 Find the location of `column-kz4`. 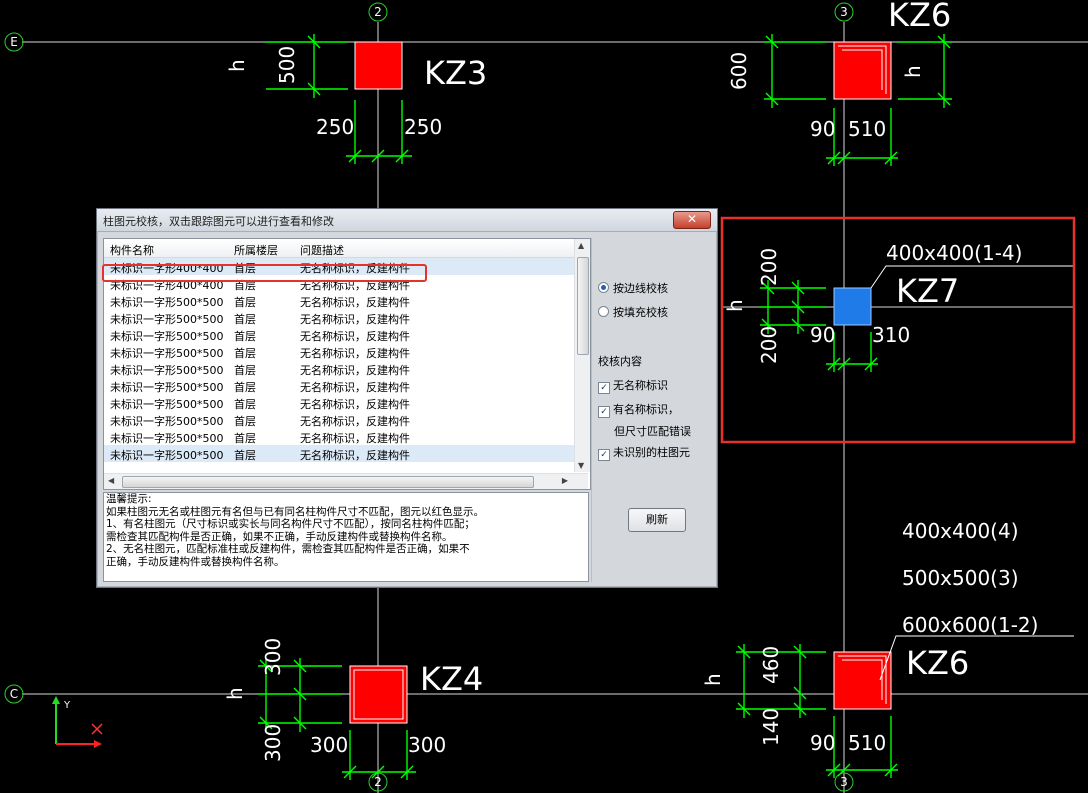

column-kz4 is located at coordinates (378, 694).